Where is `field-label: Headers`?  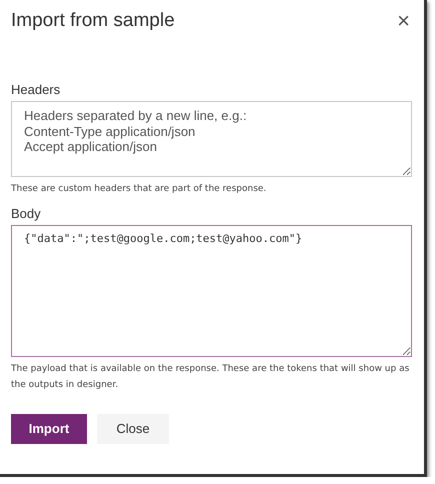
field-label: Headers is located at coordinates (36, 89).